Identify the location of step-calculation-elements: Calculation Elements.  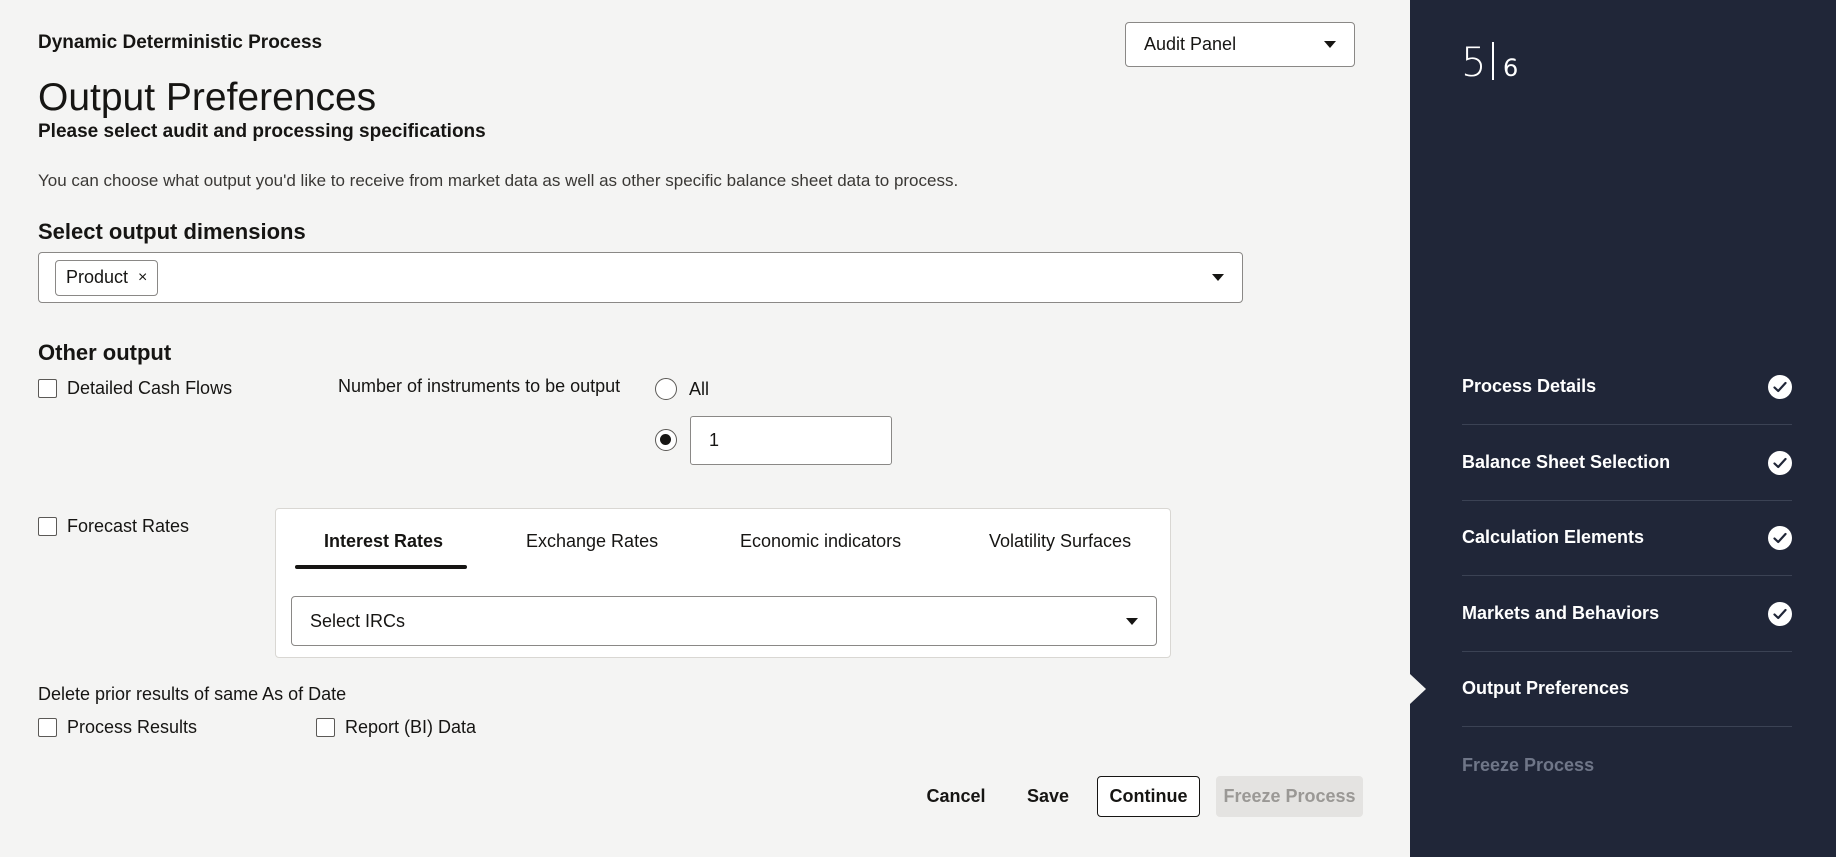
(1627, 538).